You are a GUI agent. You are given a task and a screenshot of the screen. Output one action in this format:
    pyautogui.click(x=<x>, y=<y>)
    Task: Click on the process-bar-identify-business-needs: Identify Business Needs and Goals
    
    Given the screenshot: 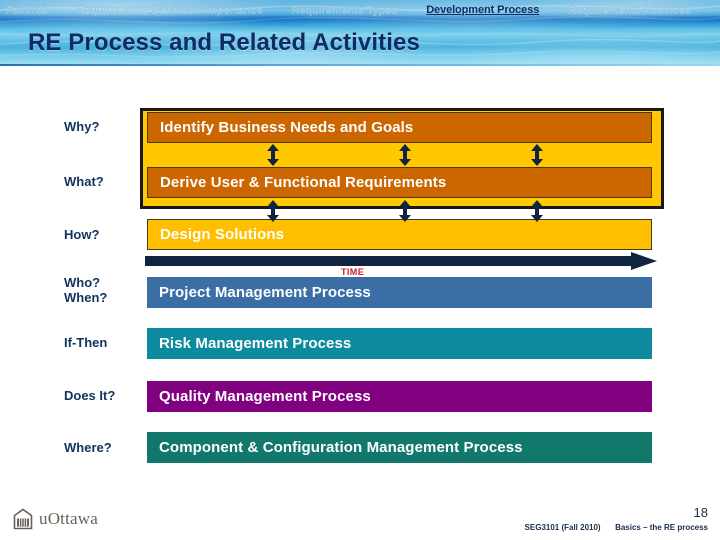 What is the action you would take?
    pyautogui.click(x=399, y=127)
    